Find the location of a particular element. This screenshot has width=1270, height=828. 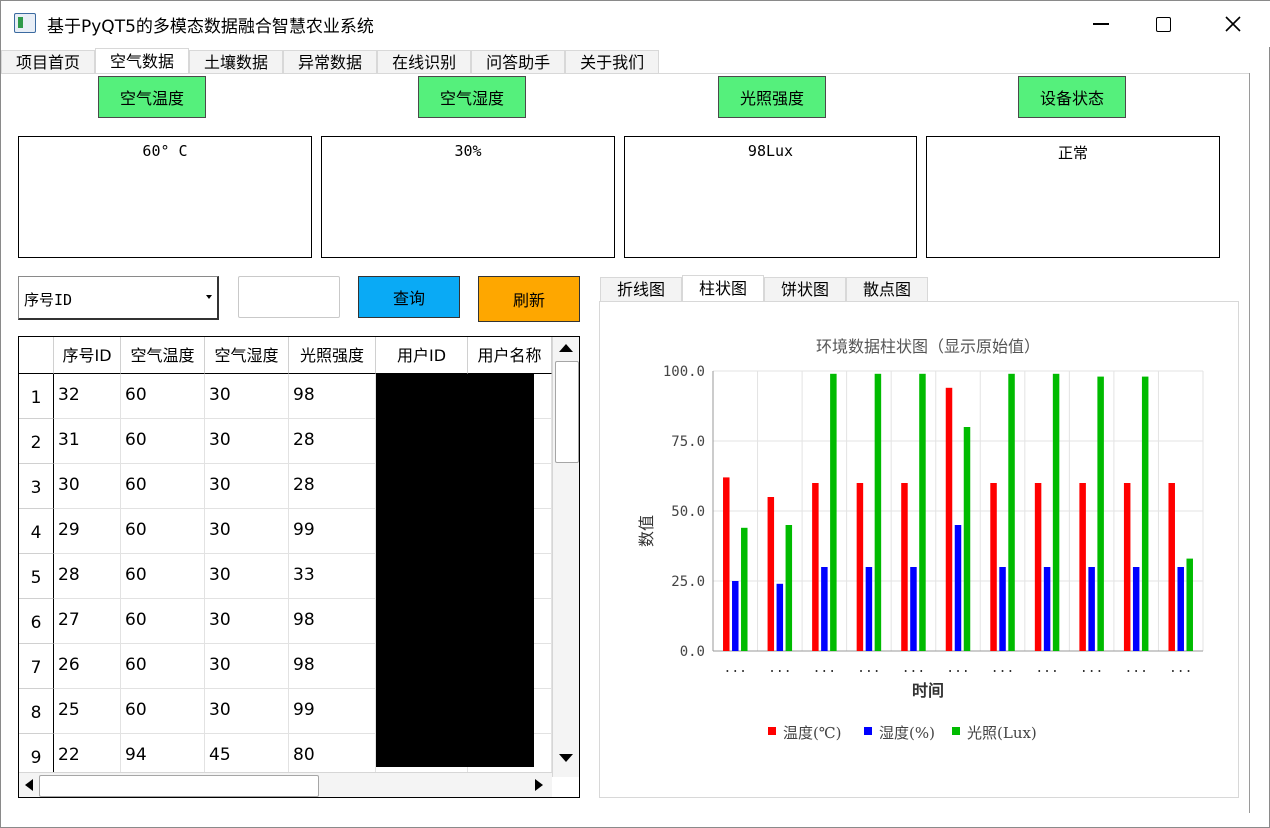

tab-abnormal-data: 异常数据 is located at coordinates (330, 62).